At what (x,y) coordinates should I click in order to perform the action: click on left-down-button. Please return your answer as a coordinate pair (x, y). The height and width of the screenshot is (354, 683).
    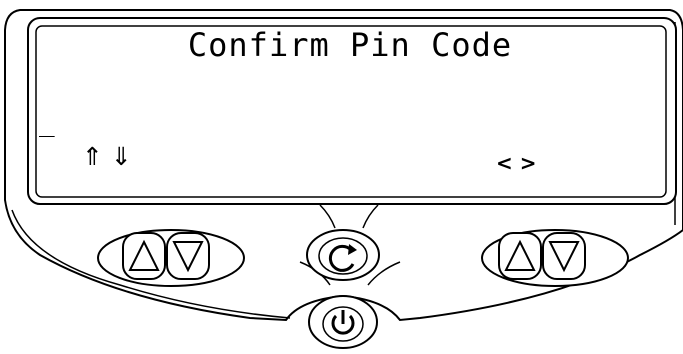
    Looking at the image, I should click on (188, 256).